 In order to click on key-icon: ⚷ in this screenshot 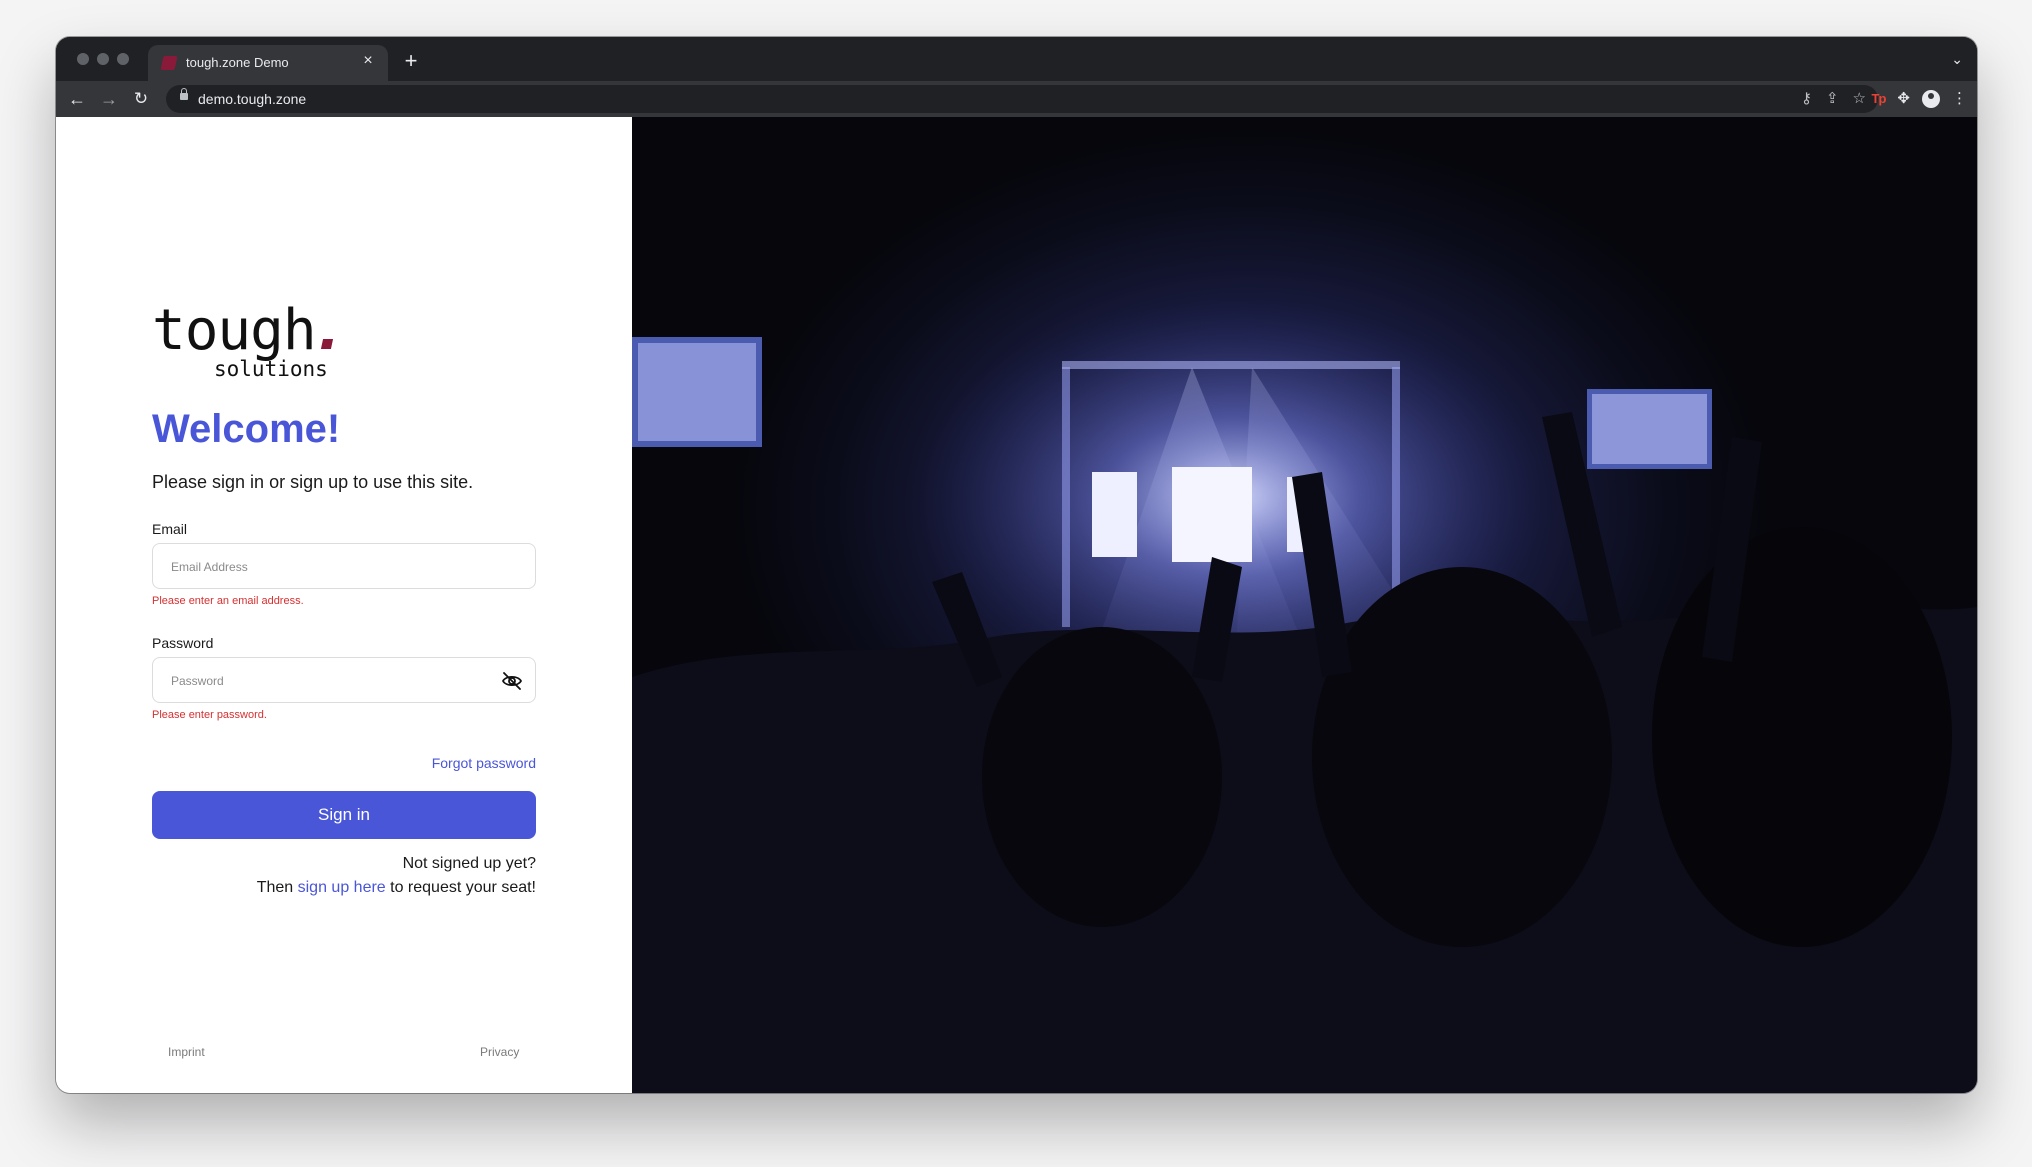, I will do `click(1806, 99)`.